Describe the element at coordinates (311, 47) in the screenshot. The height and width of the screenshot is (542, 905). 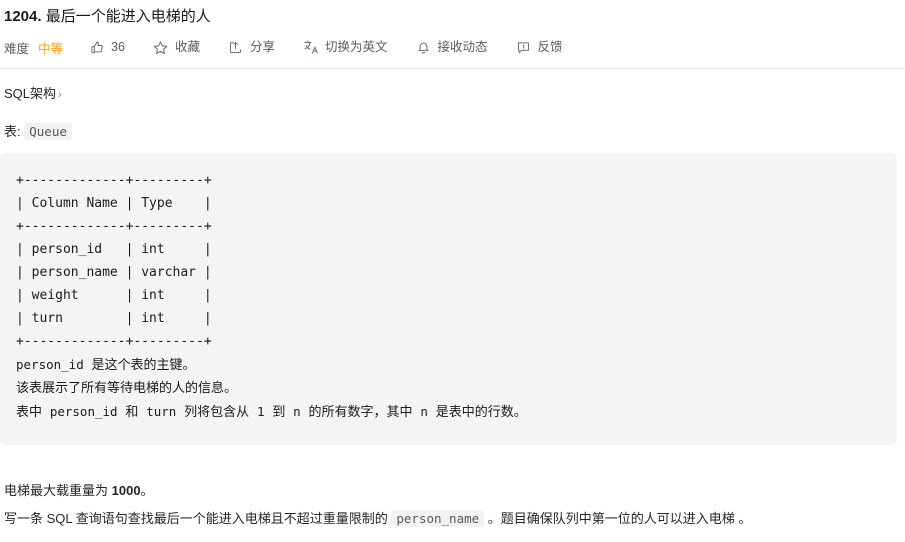
I see `translate-icon` at that location.